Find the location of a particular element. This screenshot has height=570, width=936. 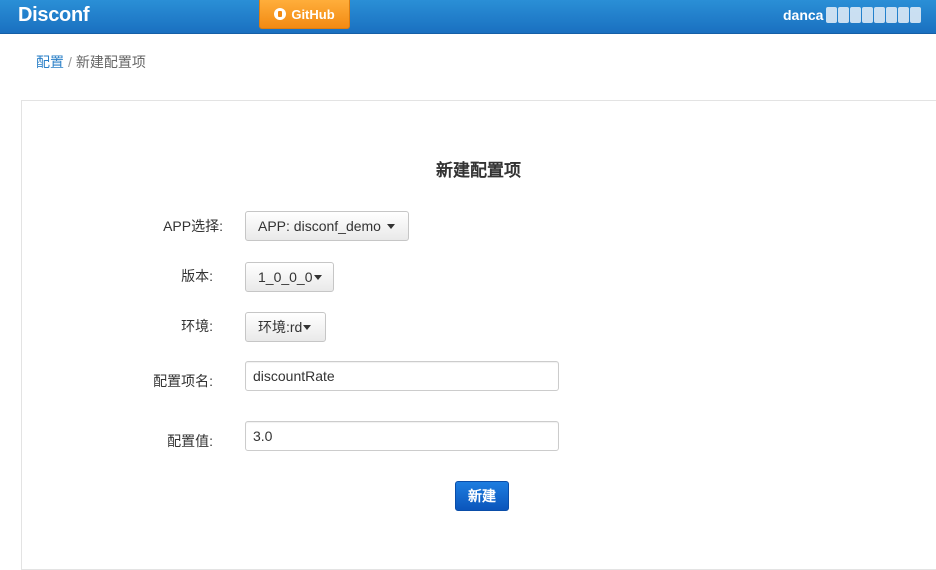

version-select-dropdown: 1_0_0_0 is located at coordinates (289, 277).